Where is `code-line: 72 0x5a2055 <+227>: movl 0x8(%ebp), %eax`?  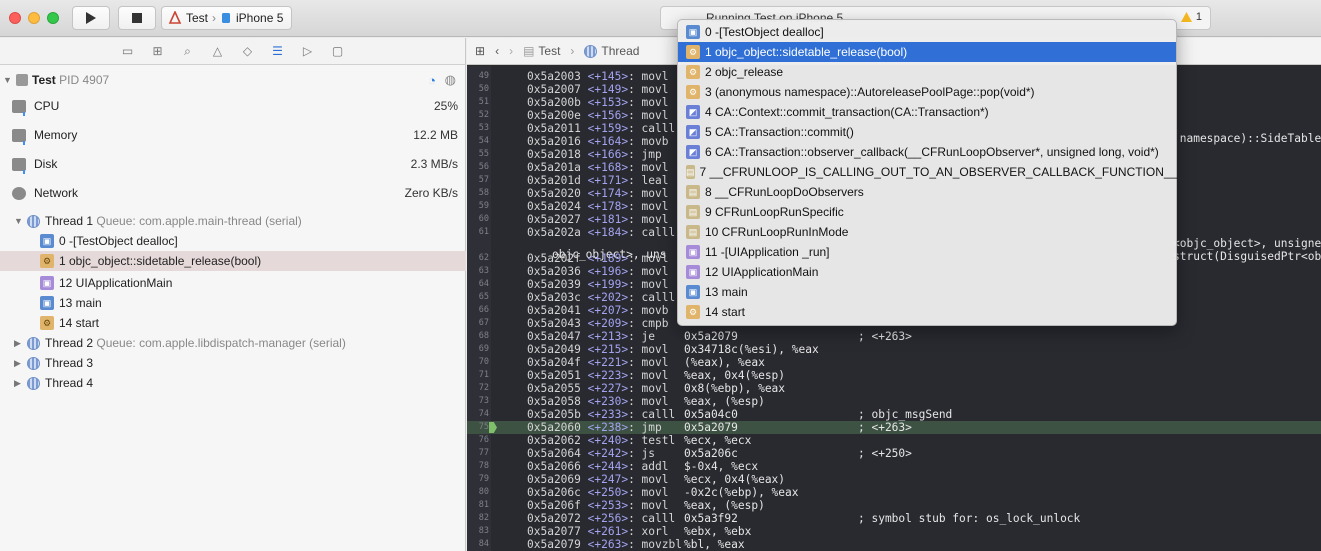
code-line: 72 0x5a2055 <+227>: movl 0x8(%ebp), %eax is located at coordinates (894, 388).